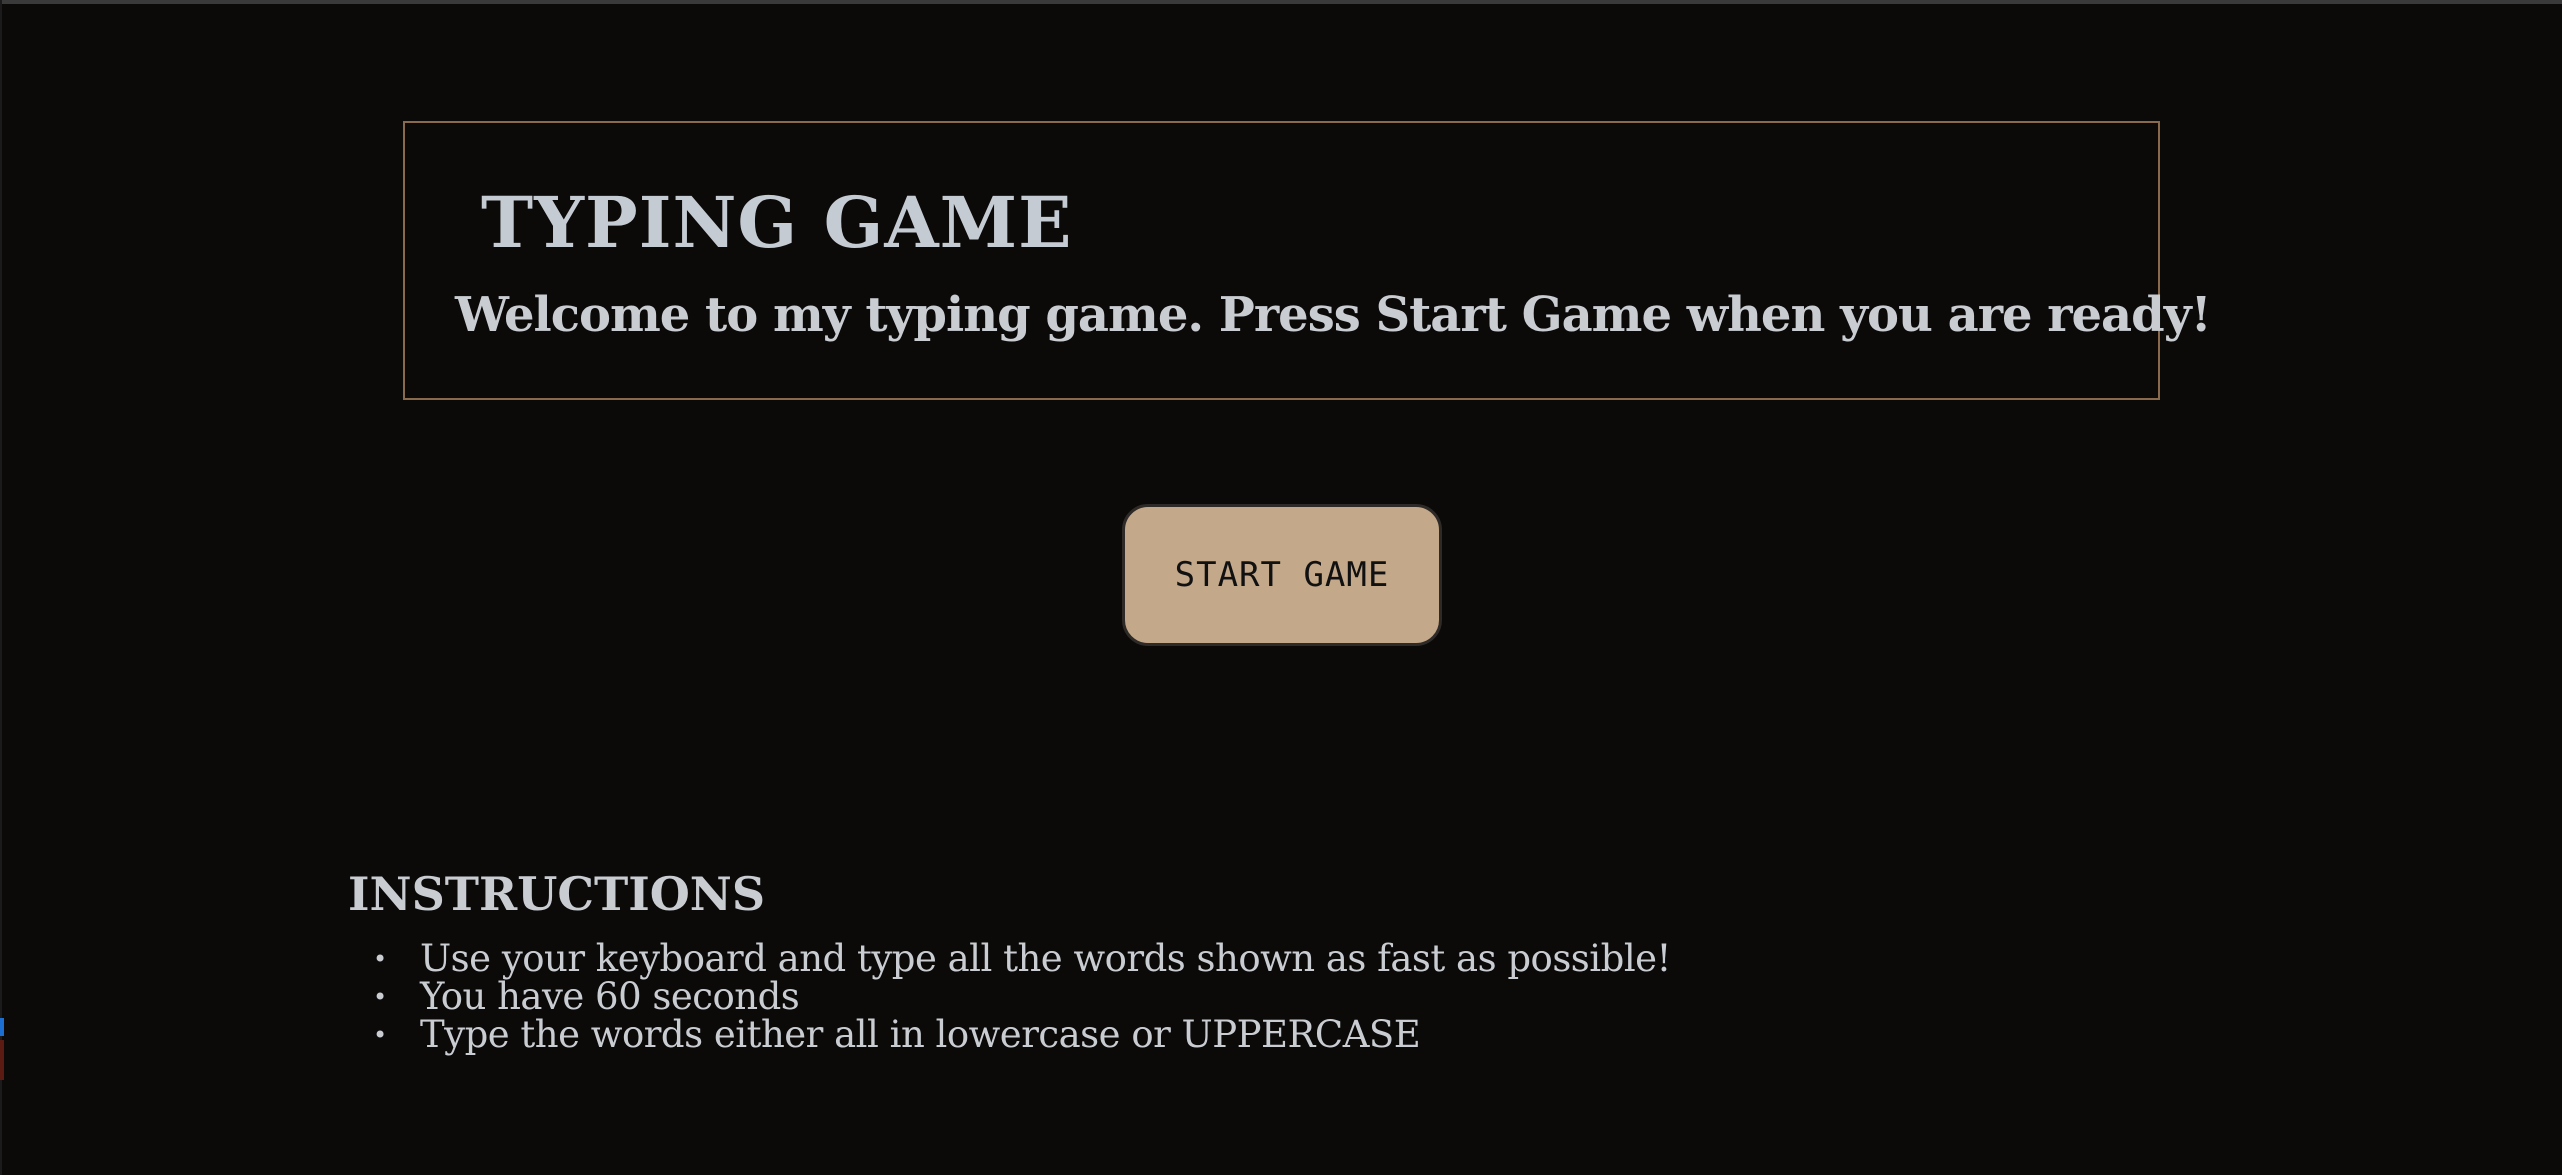  What do you see at coordinates (1, 587) in the screenshot?
I see `window-left-border` at bounding box center [1, 587].